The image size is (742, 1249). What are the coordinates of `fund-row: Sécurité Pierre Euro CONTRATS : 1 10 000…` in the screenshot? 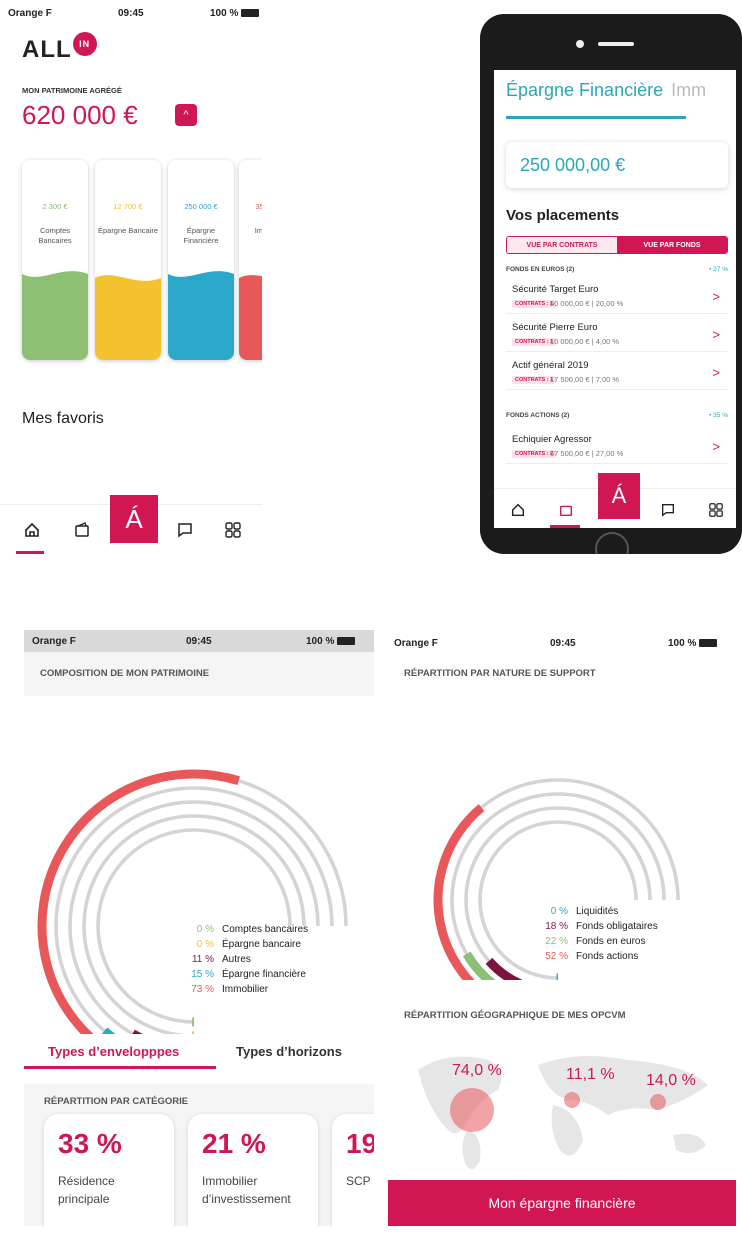 It's located at (617, 335).